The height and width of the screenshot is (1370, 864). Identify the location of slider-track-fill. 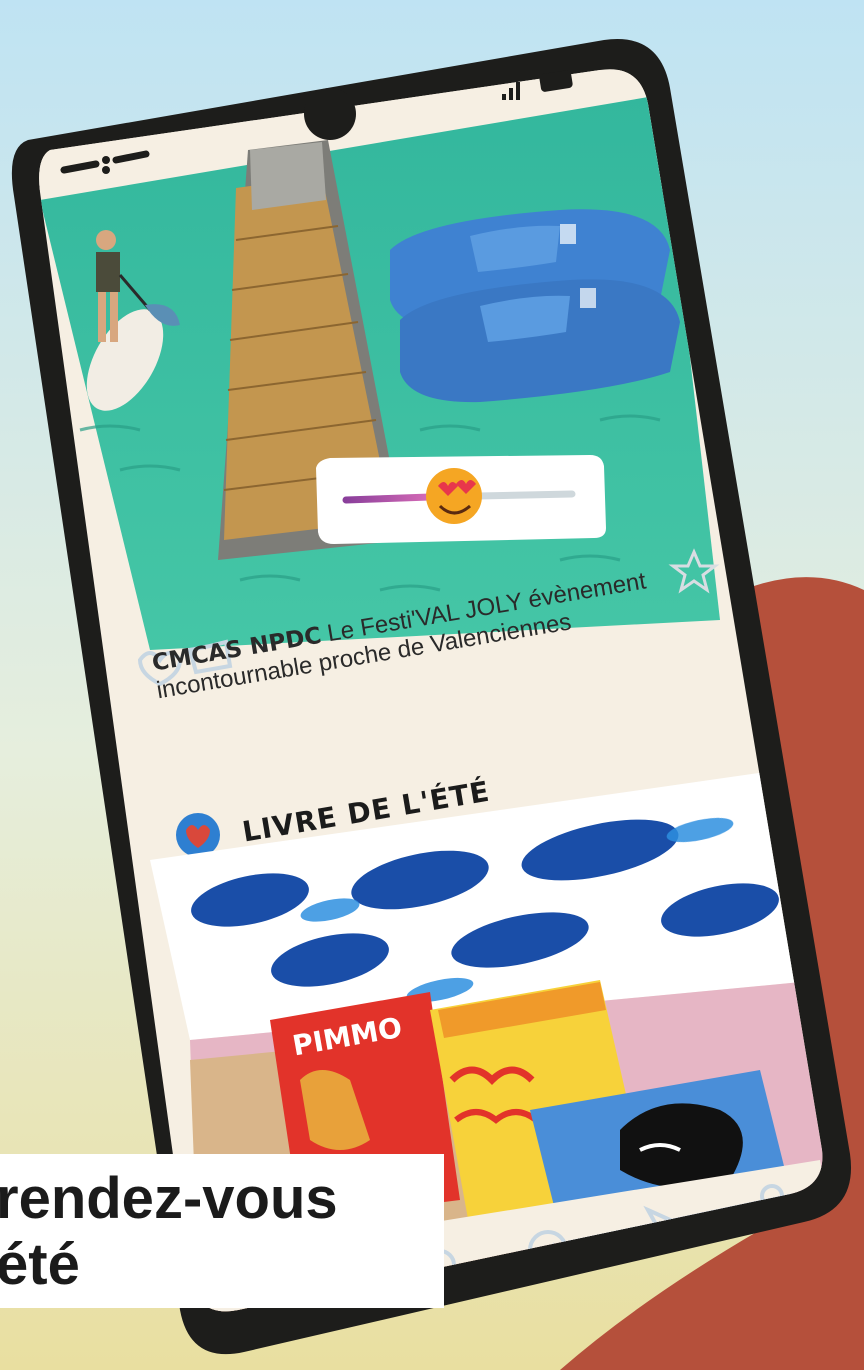
(388, 498).